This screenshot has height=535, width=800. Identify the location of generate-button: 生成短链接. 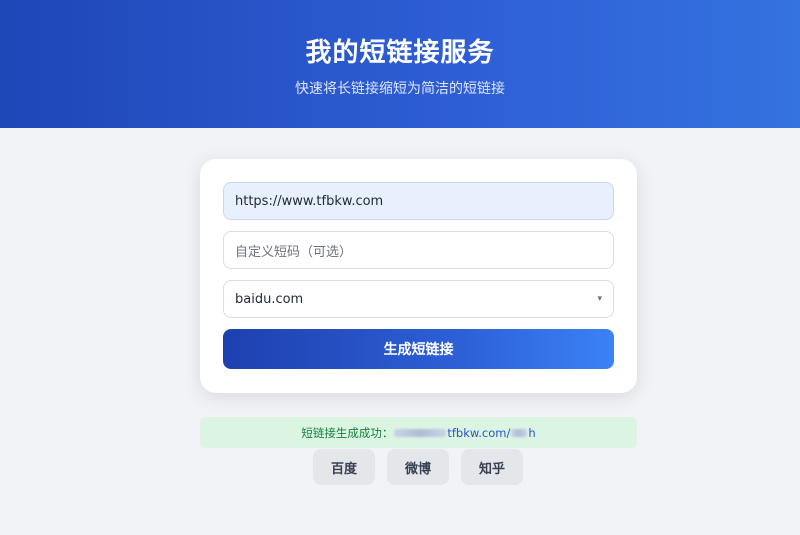
(418, 349).